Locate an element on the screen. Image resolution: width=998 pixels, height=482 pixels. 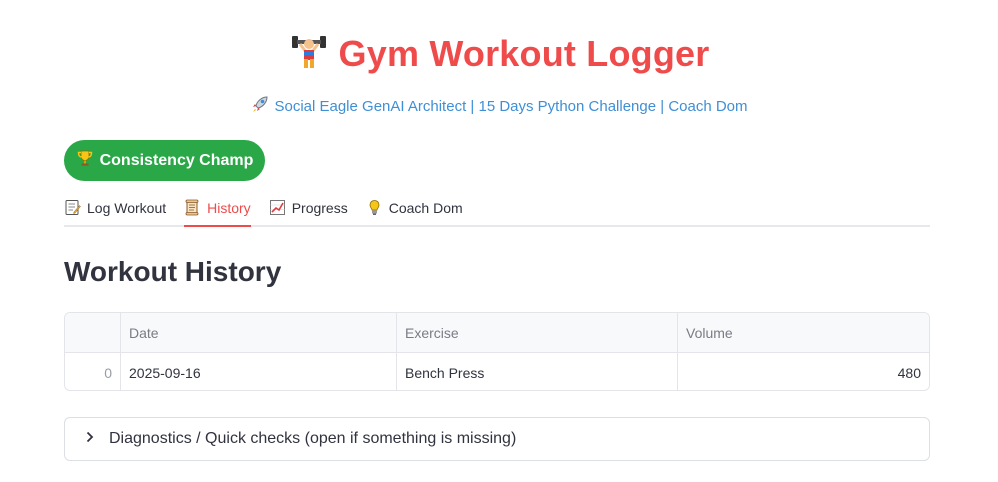
column-header-date: Date is located at coordinates (259, 332).